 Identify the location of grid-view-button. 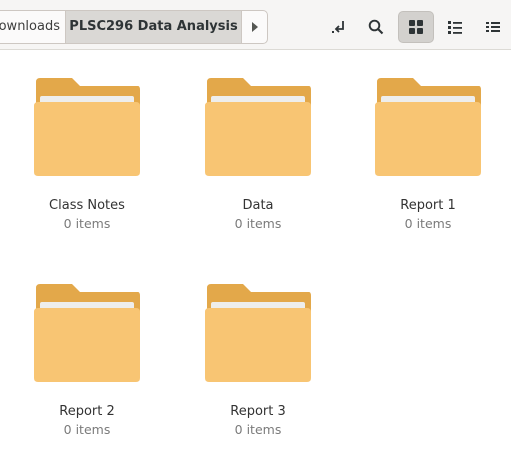
(416, 27).